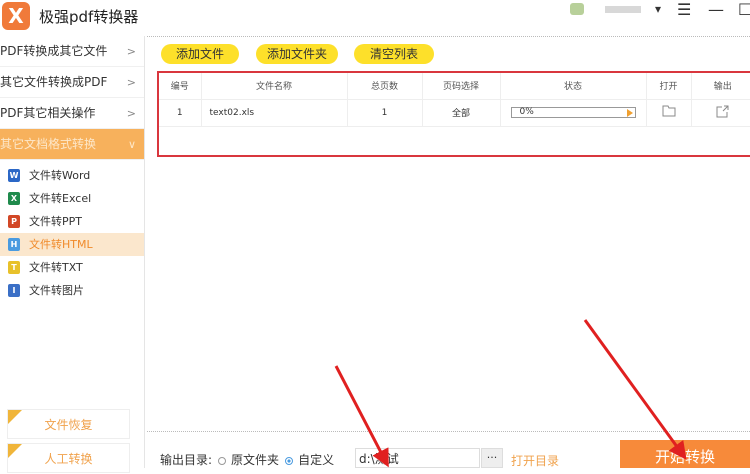 The image size is (750, 474). What do you see at coordinates (461, 86) in the screenshot?
I see `col-range: 页码选择` at bounding box center [461, 86].